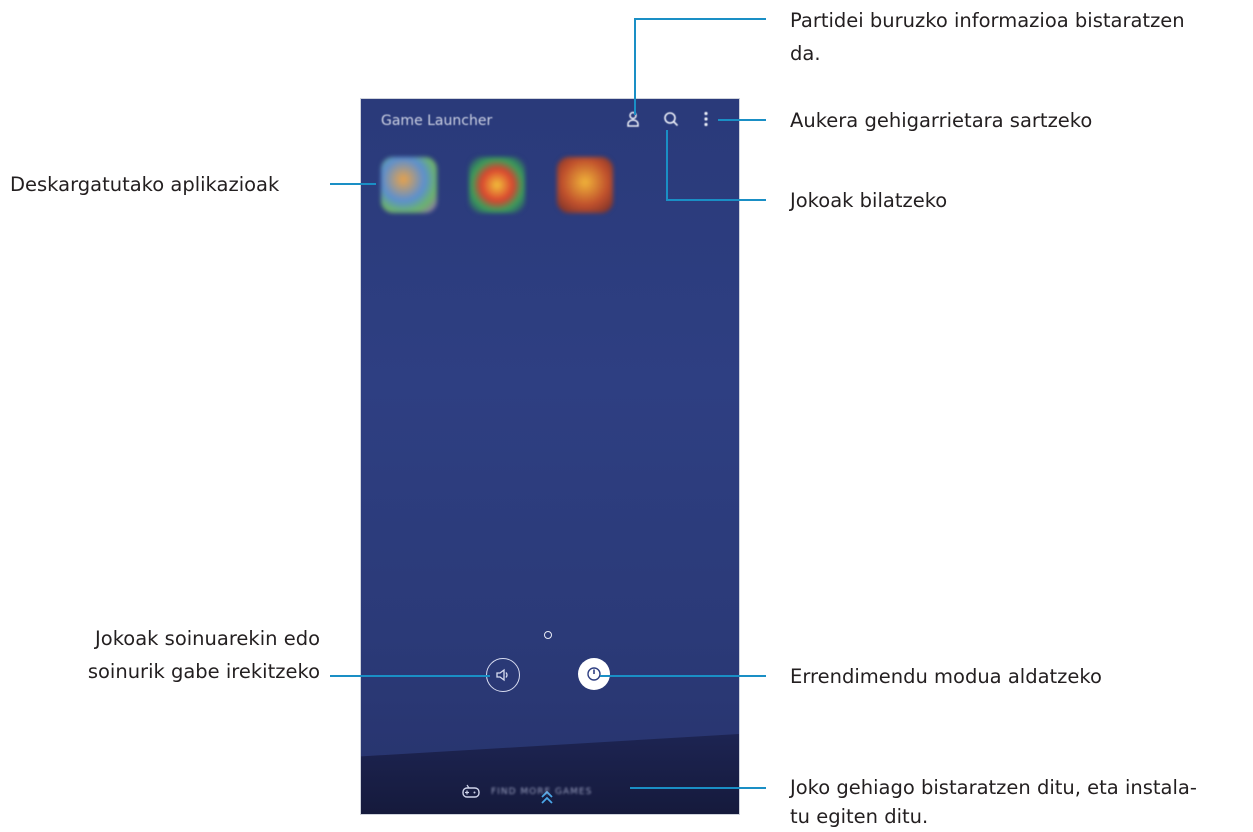  Describe the element at coordinates (633, 121) in the screenshot. I see `person-icon` at that location.